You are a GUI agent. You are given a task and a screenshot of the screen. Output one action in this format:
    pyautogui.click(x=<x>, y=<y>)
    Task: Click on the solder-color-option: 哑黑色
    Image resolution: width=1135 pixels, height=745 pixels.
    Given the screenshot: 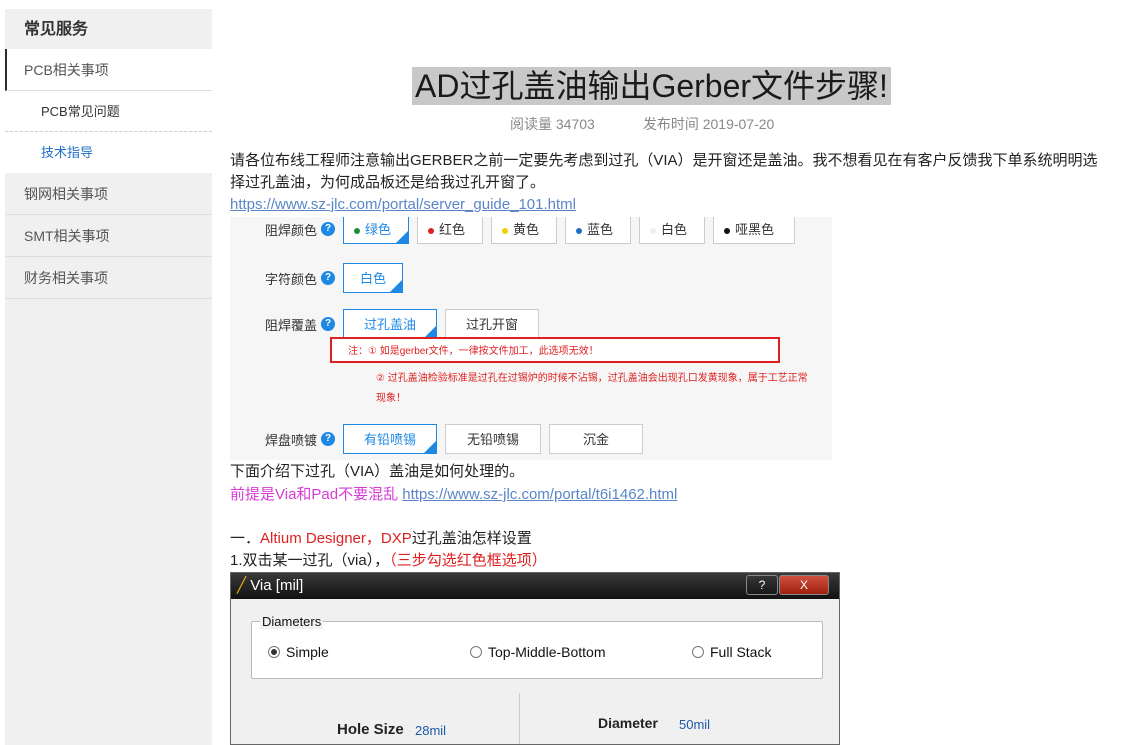 What is the action you would take?
    pyautogui.click(x=754, y=230)
    